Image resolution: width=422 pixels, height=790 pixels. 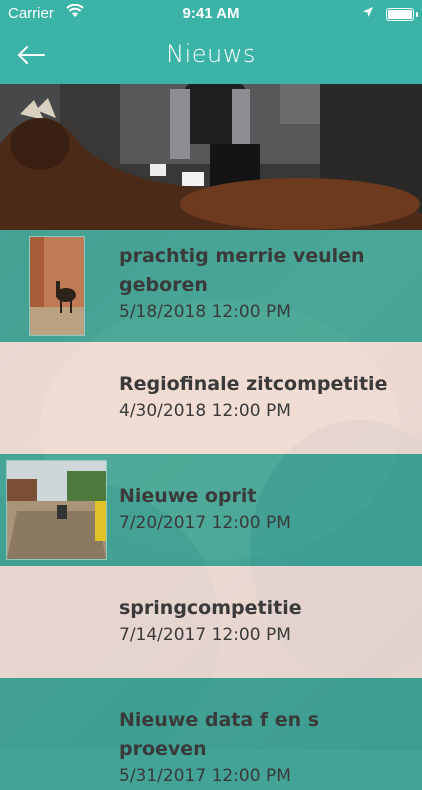 I want to click on news-date: 7/20/2017 12:00 PM, so click(x=205, y=523).